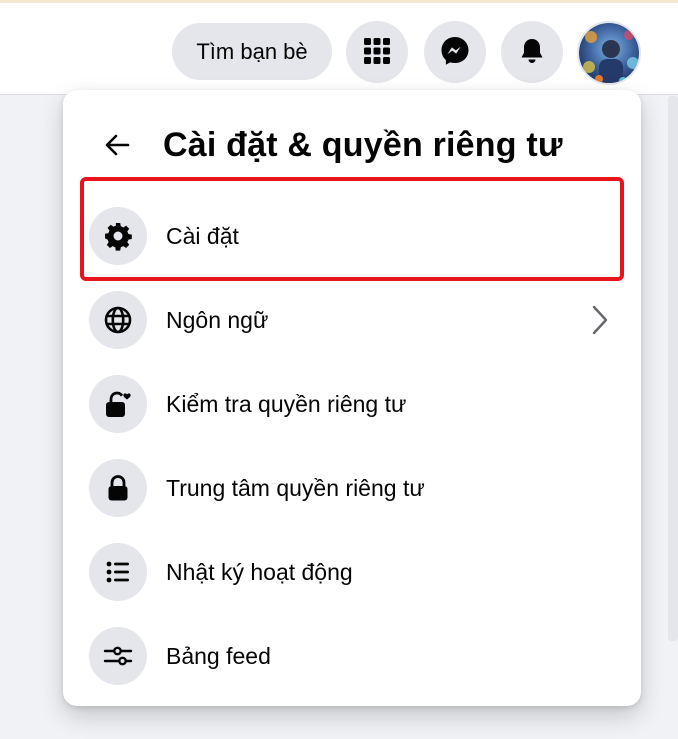 The width and height of the screenshot is (678, 739). I want to click on gear-icon, so click(118, 236).